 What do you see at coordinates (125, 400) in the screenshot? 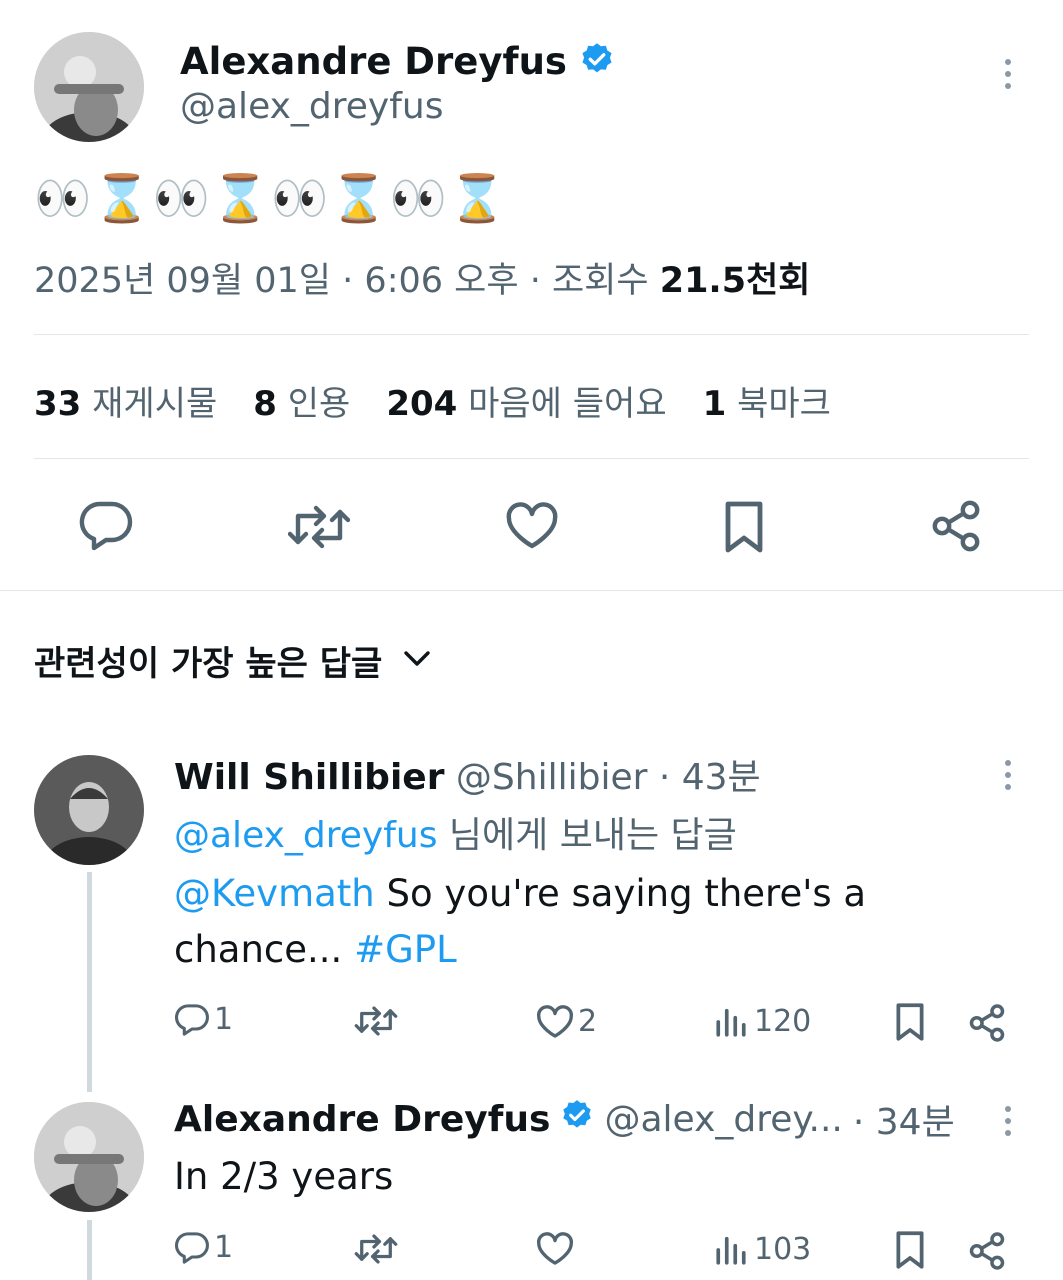
I see `stat-reposts: 33 재게시물` at bounding box center [125, 400].